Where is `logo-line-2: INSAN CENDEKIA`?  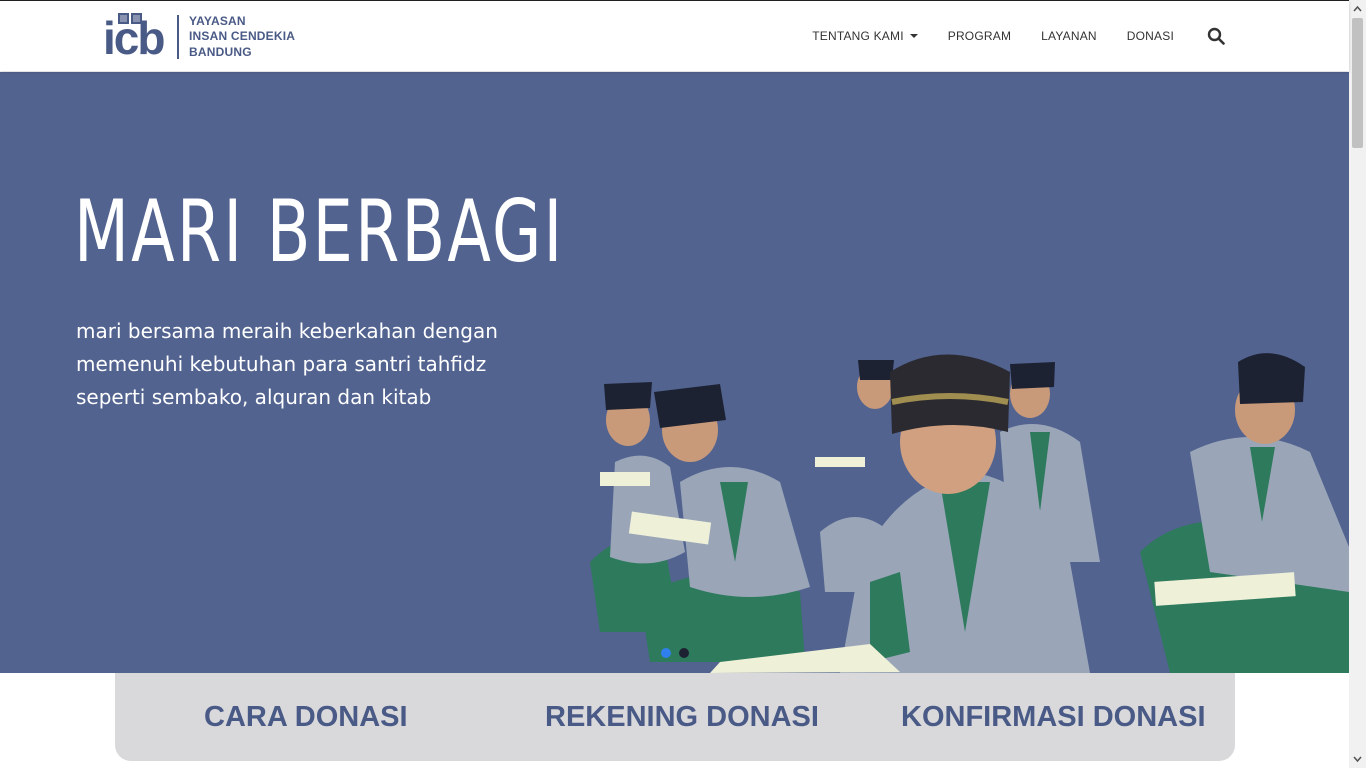 logo-line-2: INSAN CENDEKIA is located at coordinates (242, 36).